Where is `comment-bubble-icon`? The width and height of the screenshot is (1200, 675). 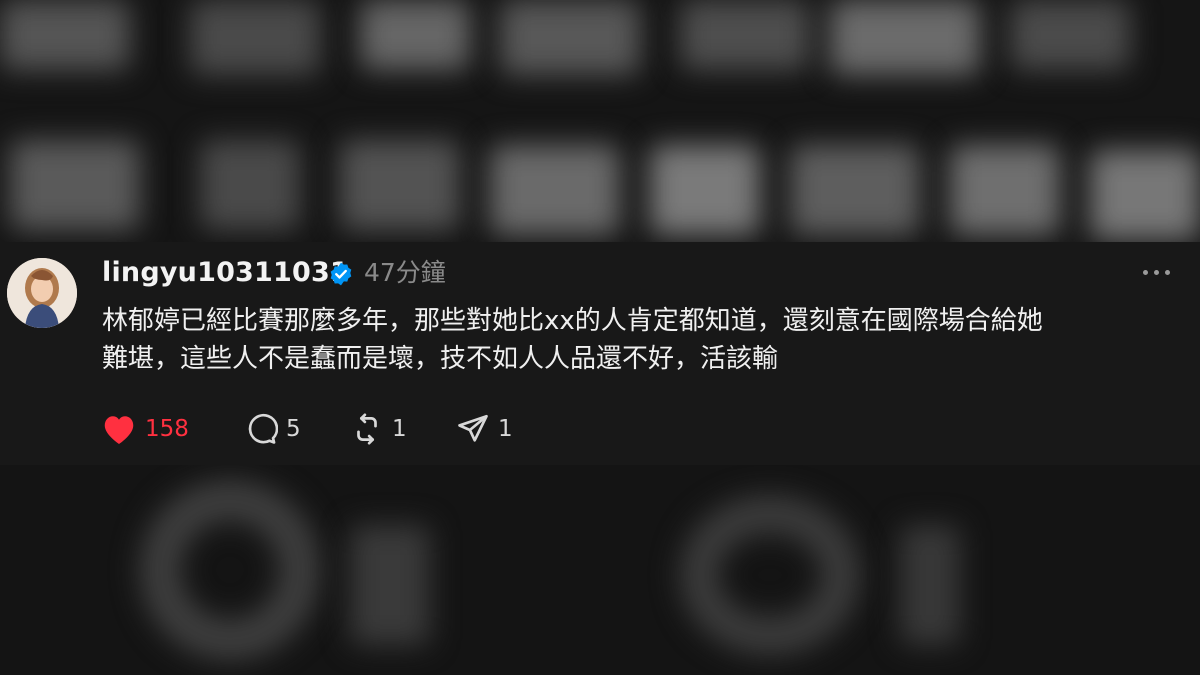 comment-bubble-icon is located at coordinates (263, 428).